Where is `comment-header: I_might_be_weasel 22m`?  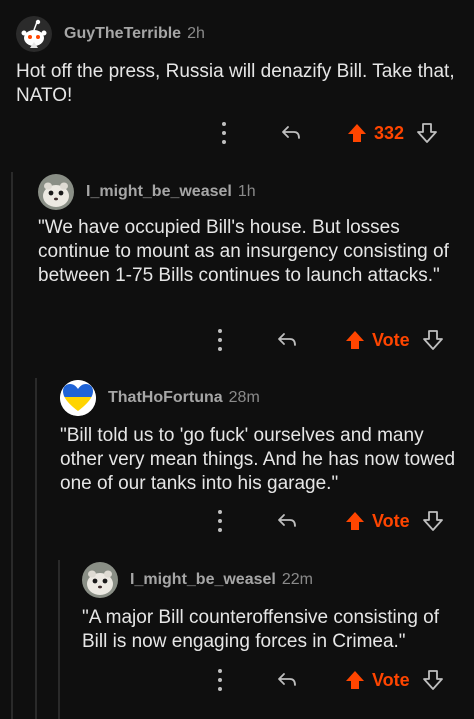
comment-header: I_might_be_weasel 22m is located at coordinates (197, 580).